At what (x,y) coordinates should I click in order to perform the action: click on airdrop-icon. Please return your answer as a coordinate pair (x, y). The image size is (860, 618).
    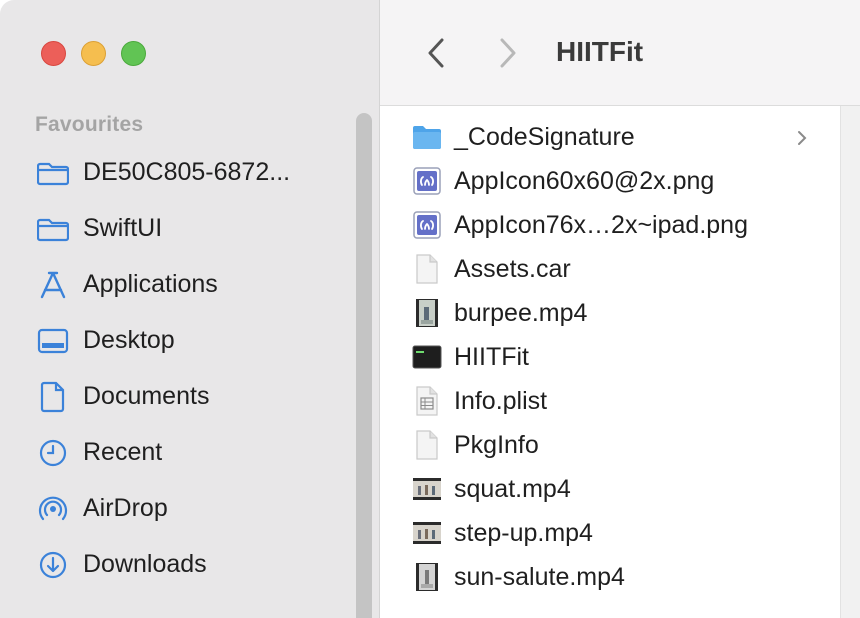
    Looking at the image, I should click on (53, 509).